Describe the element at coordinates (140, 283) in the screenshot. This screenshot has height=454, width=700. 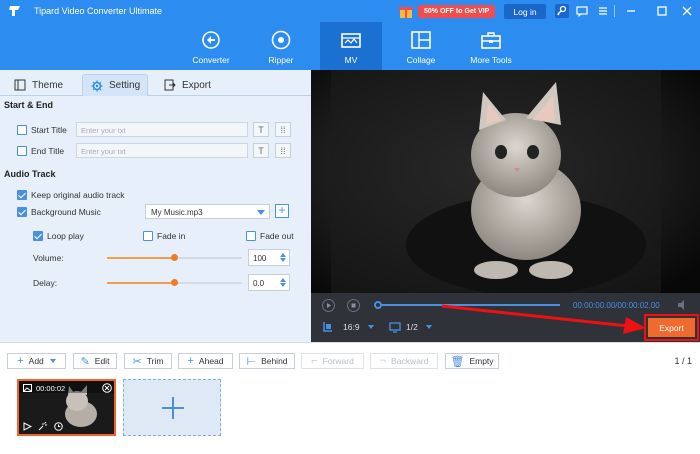
I see `delay-slider-fill` at that location.